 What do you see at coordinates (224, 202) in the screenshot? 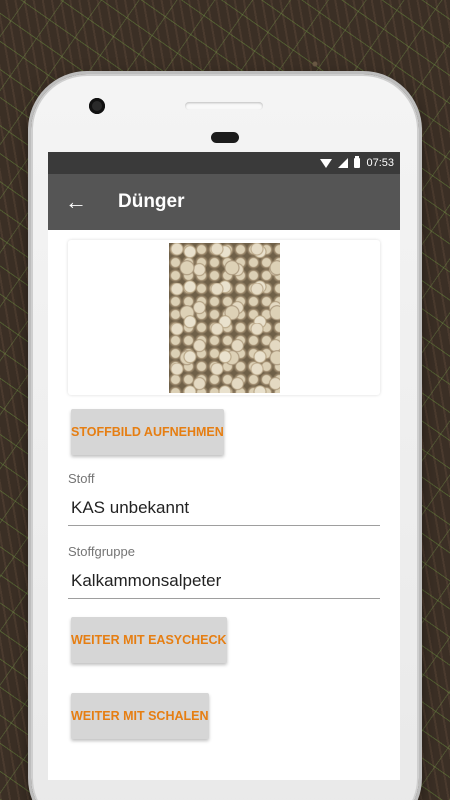
I see `app-bar: ← Dünger` at bounding box center [224, 202].